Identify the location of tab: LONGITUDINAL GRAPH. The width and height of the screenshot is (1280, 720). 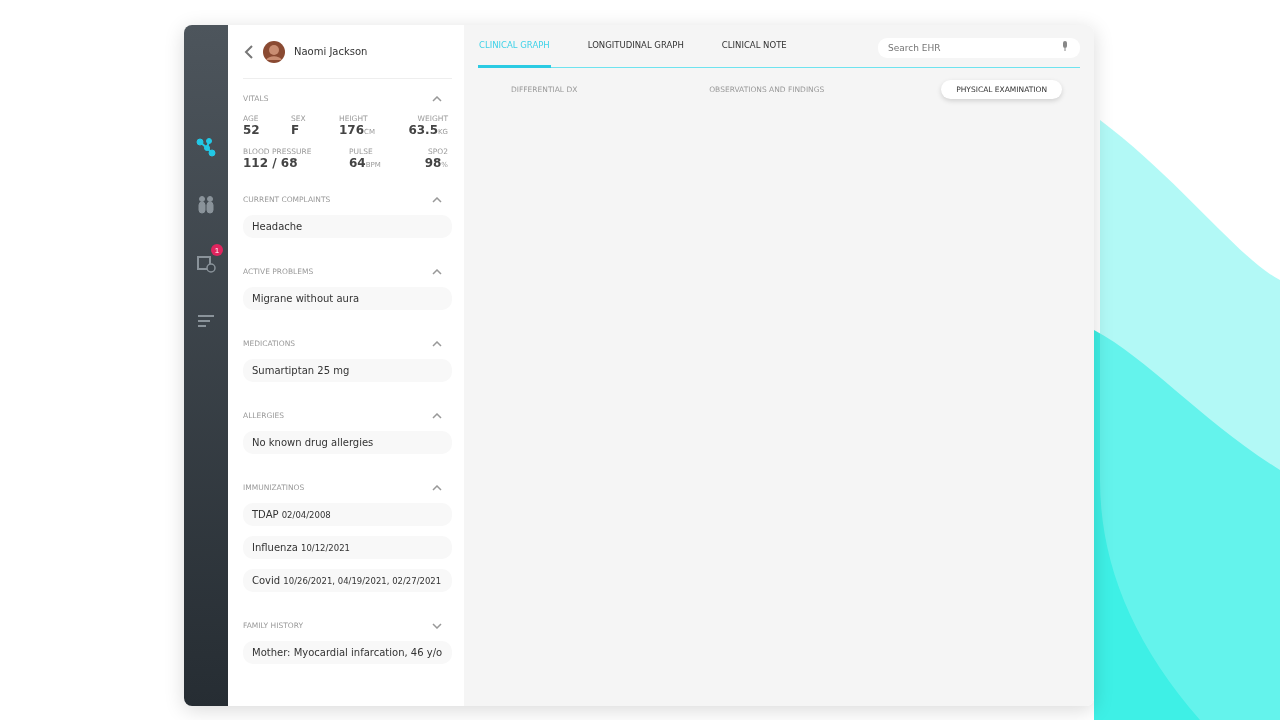
(635, 46).